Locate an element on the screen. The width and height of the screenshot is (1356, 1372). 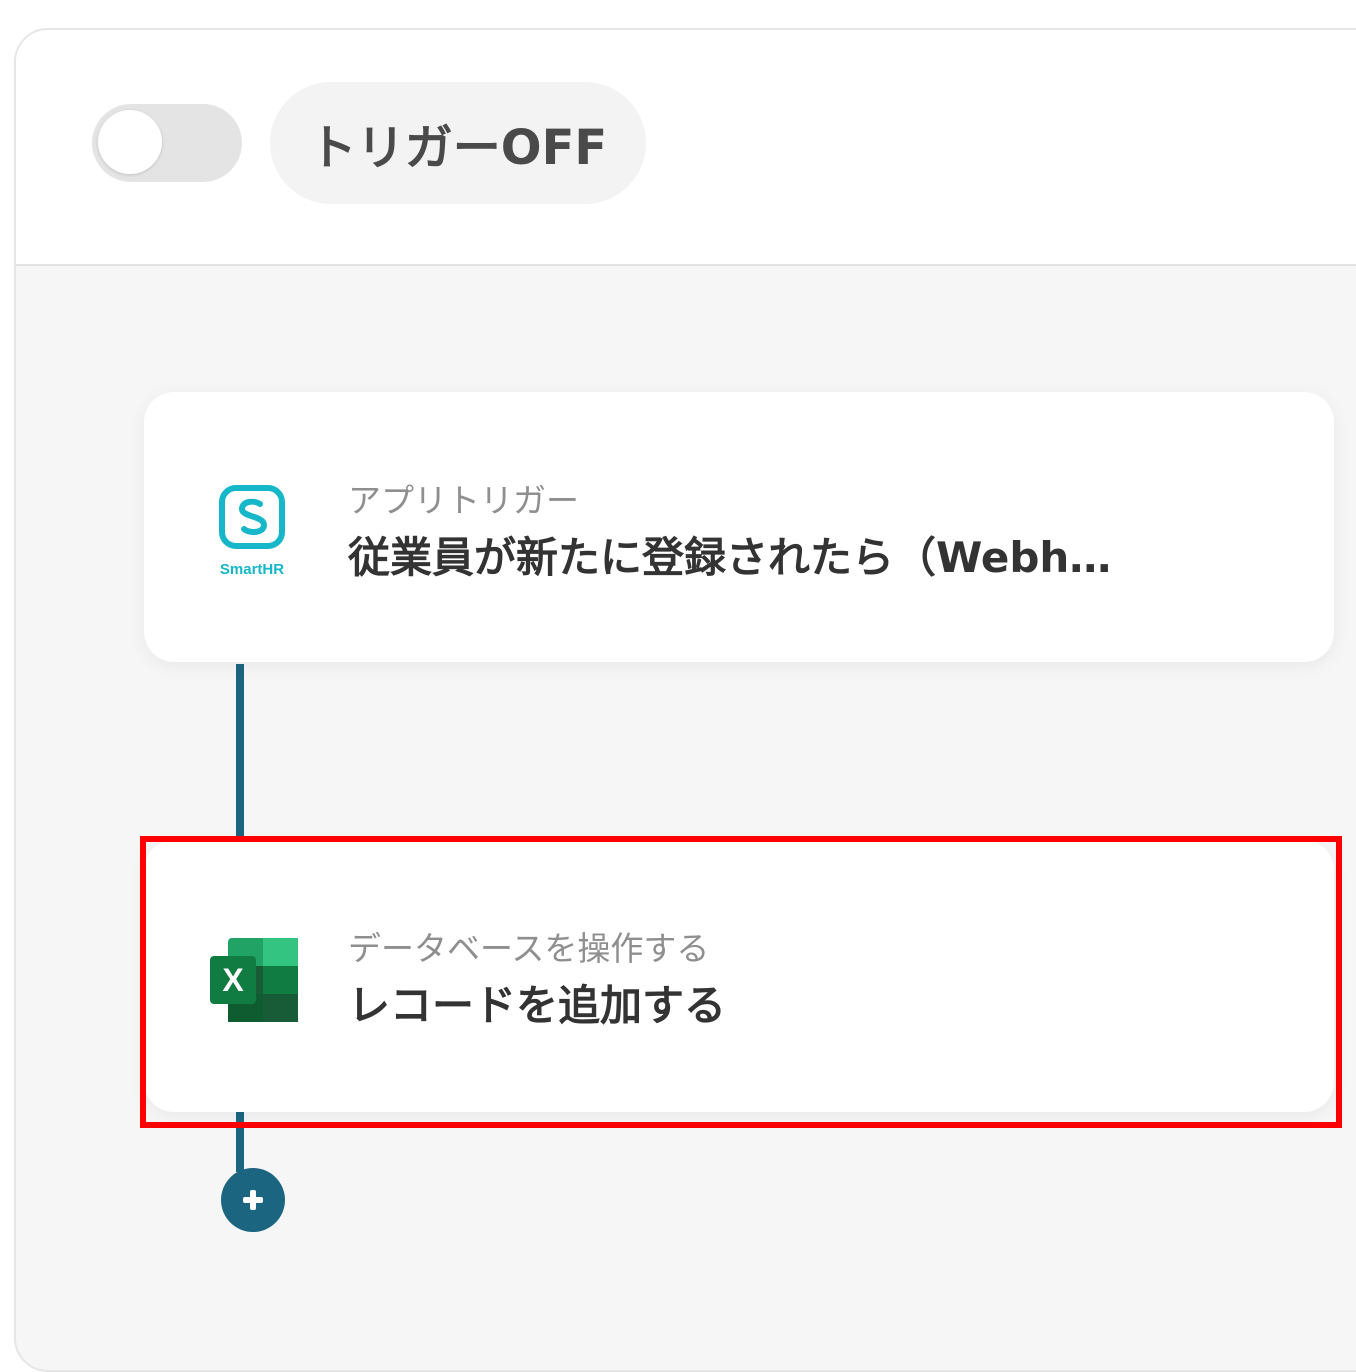
svg-text: SmartHR is located at coordinates (252, 569).